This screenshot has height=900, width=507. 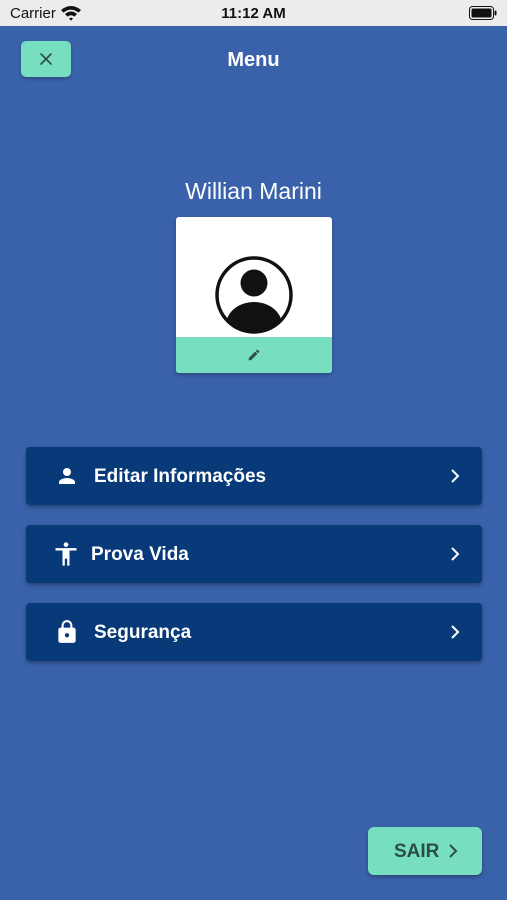 What do you see at coordinates (254, 632) in the screenshot?
I see `menu-item-seguranca: Segurança` at bounding box center [254, 632].